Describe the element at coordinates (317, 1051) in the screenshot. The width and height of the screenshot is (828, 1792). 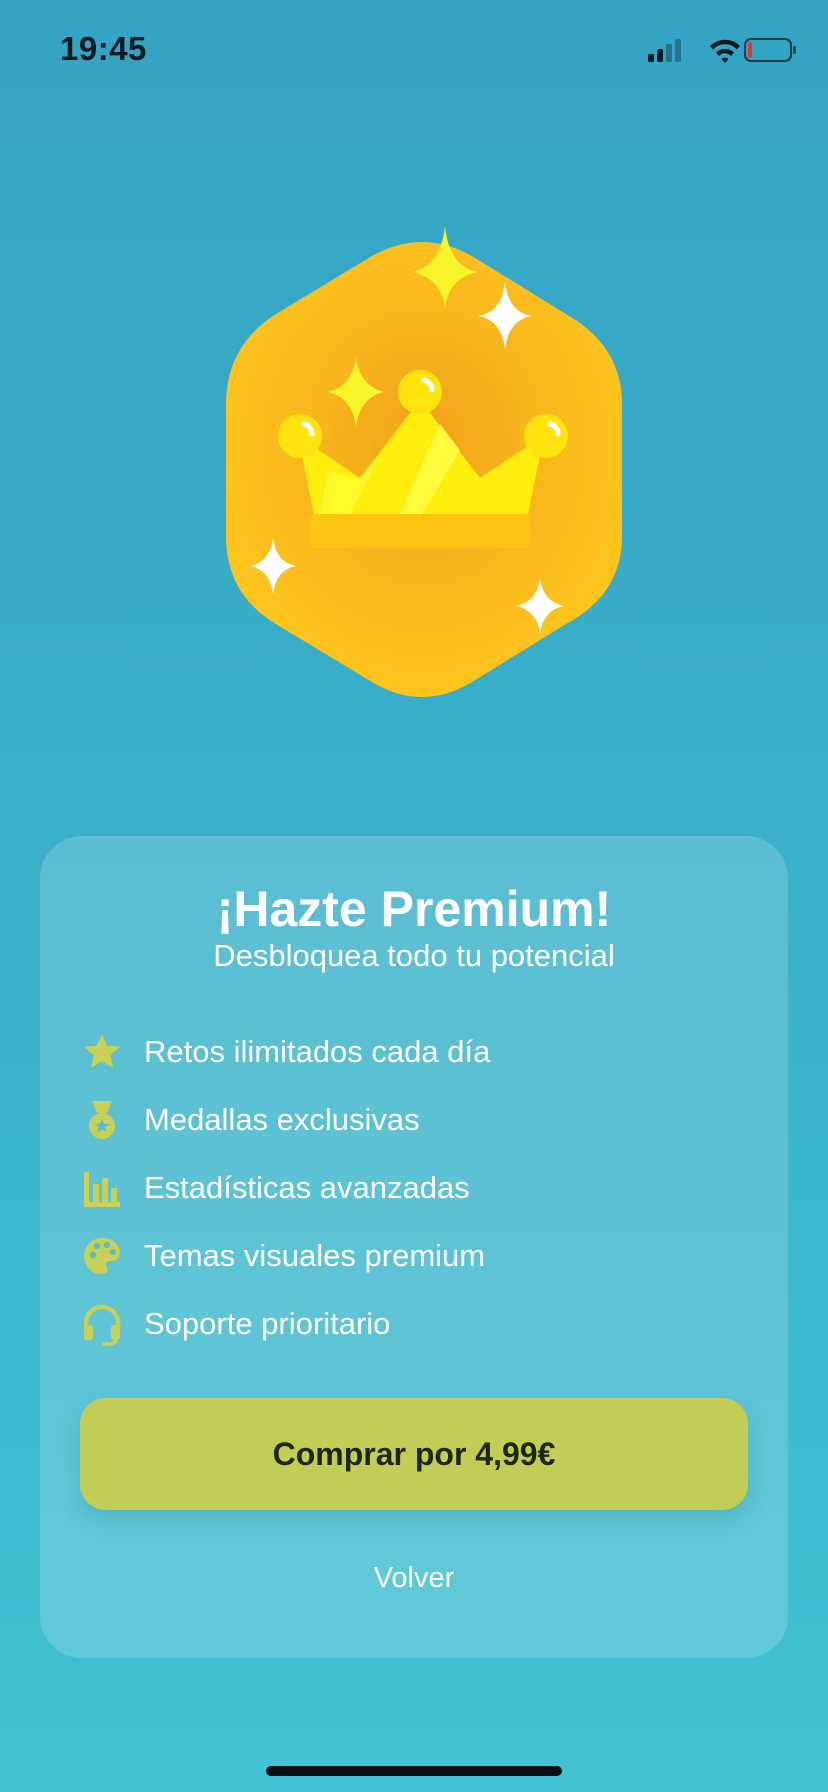
I see `feature-label: Retos ilimitados cada día` at that location.